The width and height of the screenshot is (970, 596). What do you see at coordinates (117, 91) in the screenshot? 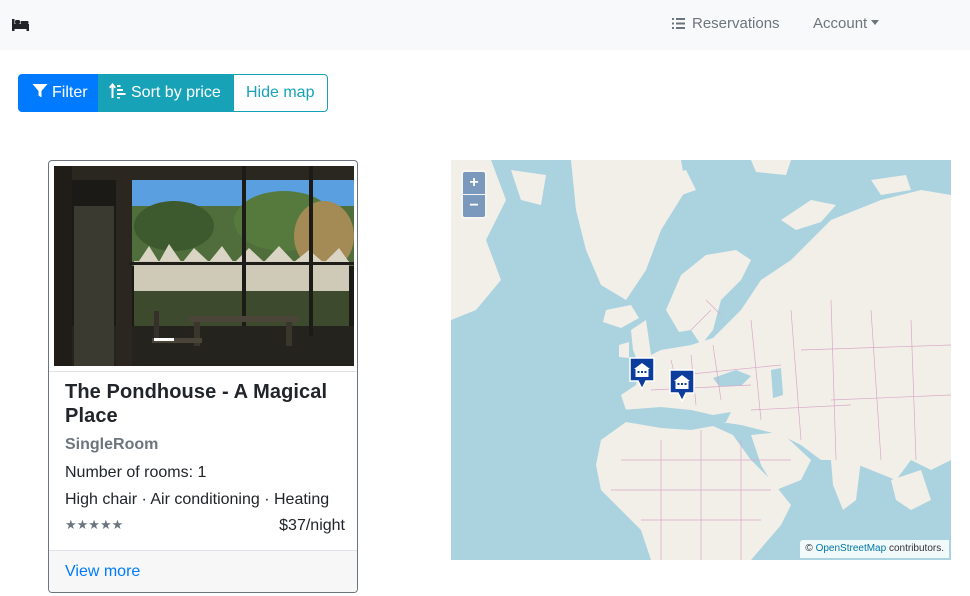
I see `sort-amount-icon` at bounding box center [117, 91].